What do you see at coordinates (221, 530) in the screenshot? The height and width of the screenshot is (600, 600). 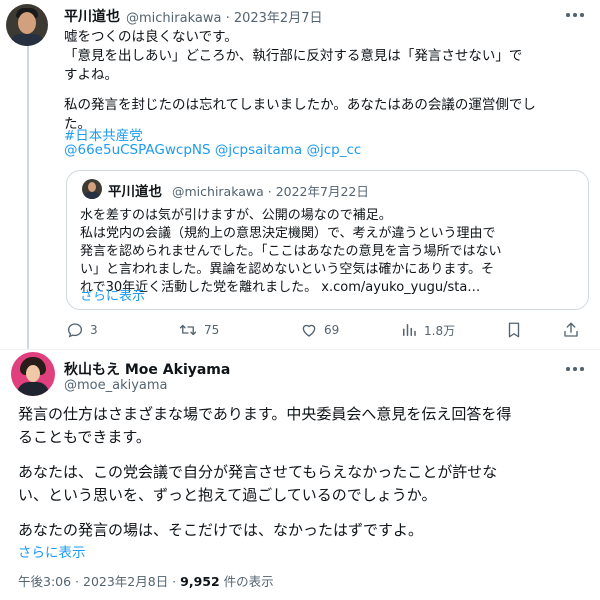 I see `tweet-text-line: あなたの発言の場は、そこだけでは、なかったはずですよ。` at bounding box center [221, 530].